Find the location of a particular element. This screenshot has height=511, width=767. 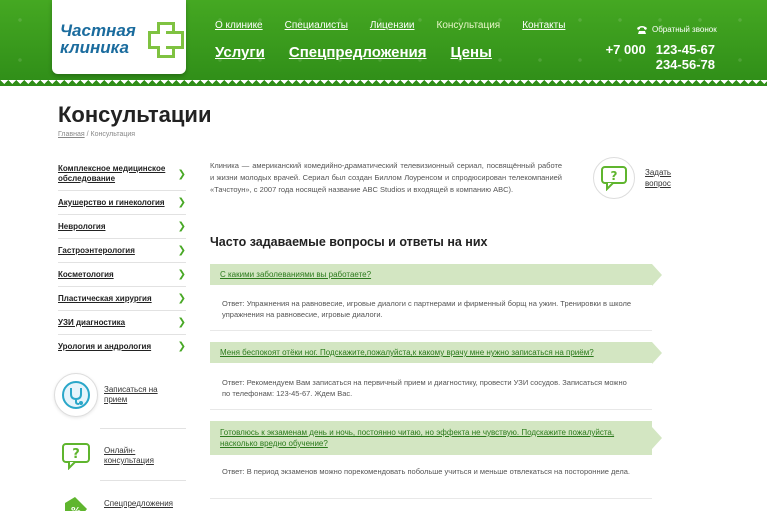

topnav-licenses: Лицензии is located at coordinates (392, 25).